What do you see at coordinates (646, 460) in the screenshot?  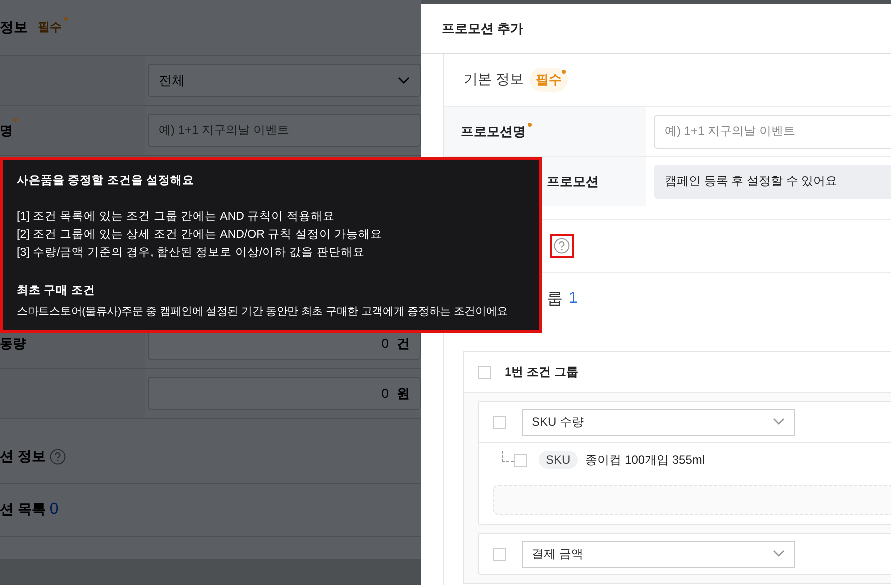 I see `item-name: 종이컵 100개입 355ml` at bounding box center [646, 460].